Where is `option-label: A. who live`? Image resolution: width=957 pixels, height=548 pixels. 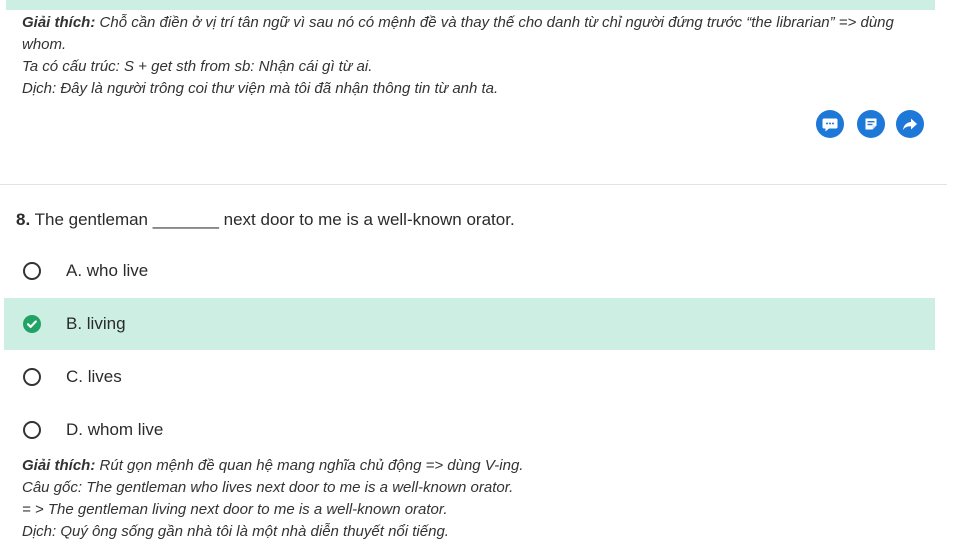
option-label: A. who live is located at coordinates (107, 270).